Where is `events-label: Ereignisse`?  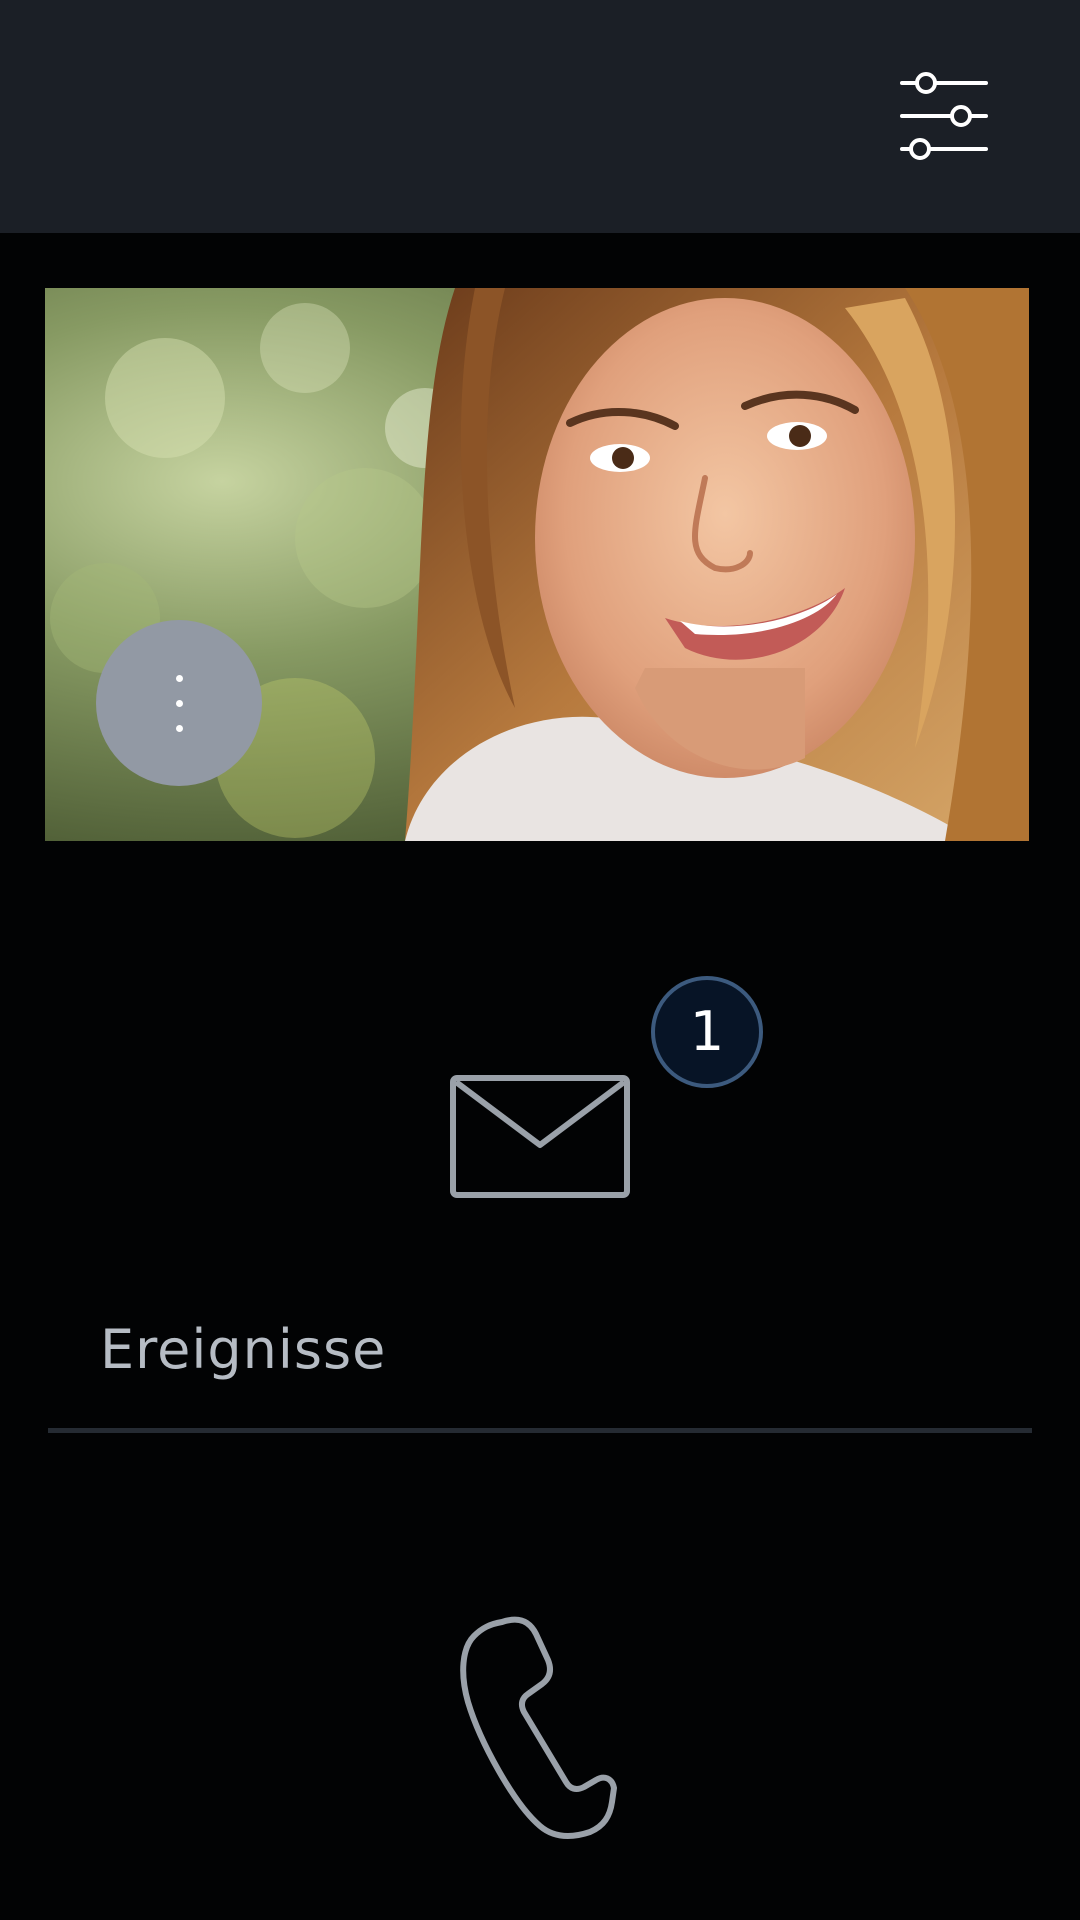 events-label: Ereignisse is located at coordinates (243, 1349).